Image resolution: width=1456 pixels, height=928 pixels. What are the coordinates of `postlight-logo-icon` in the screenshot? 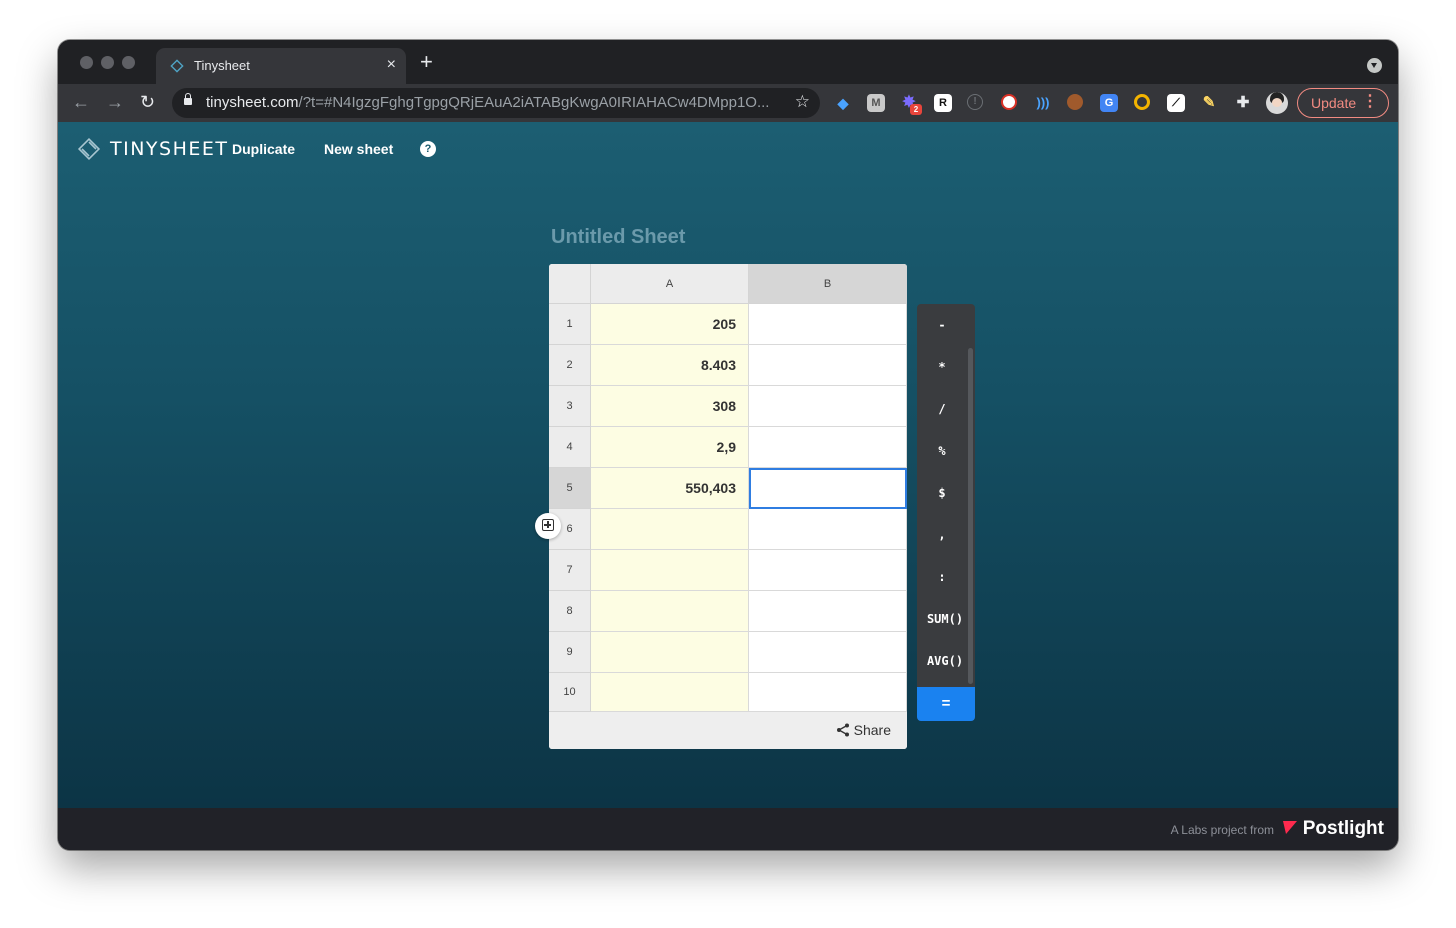 It's located at (1290, 827).